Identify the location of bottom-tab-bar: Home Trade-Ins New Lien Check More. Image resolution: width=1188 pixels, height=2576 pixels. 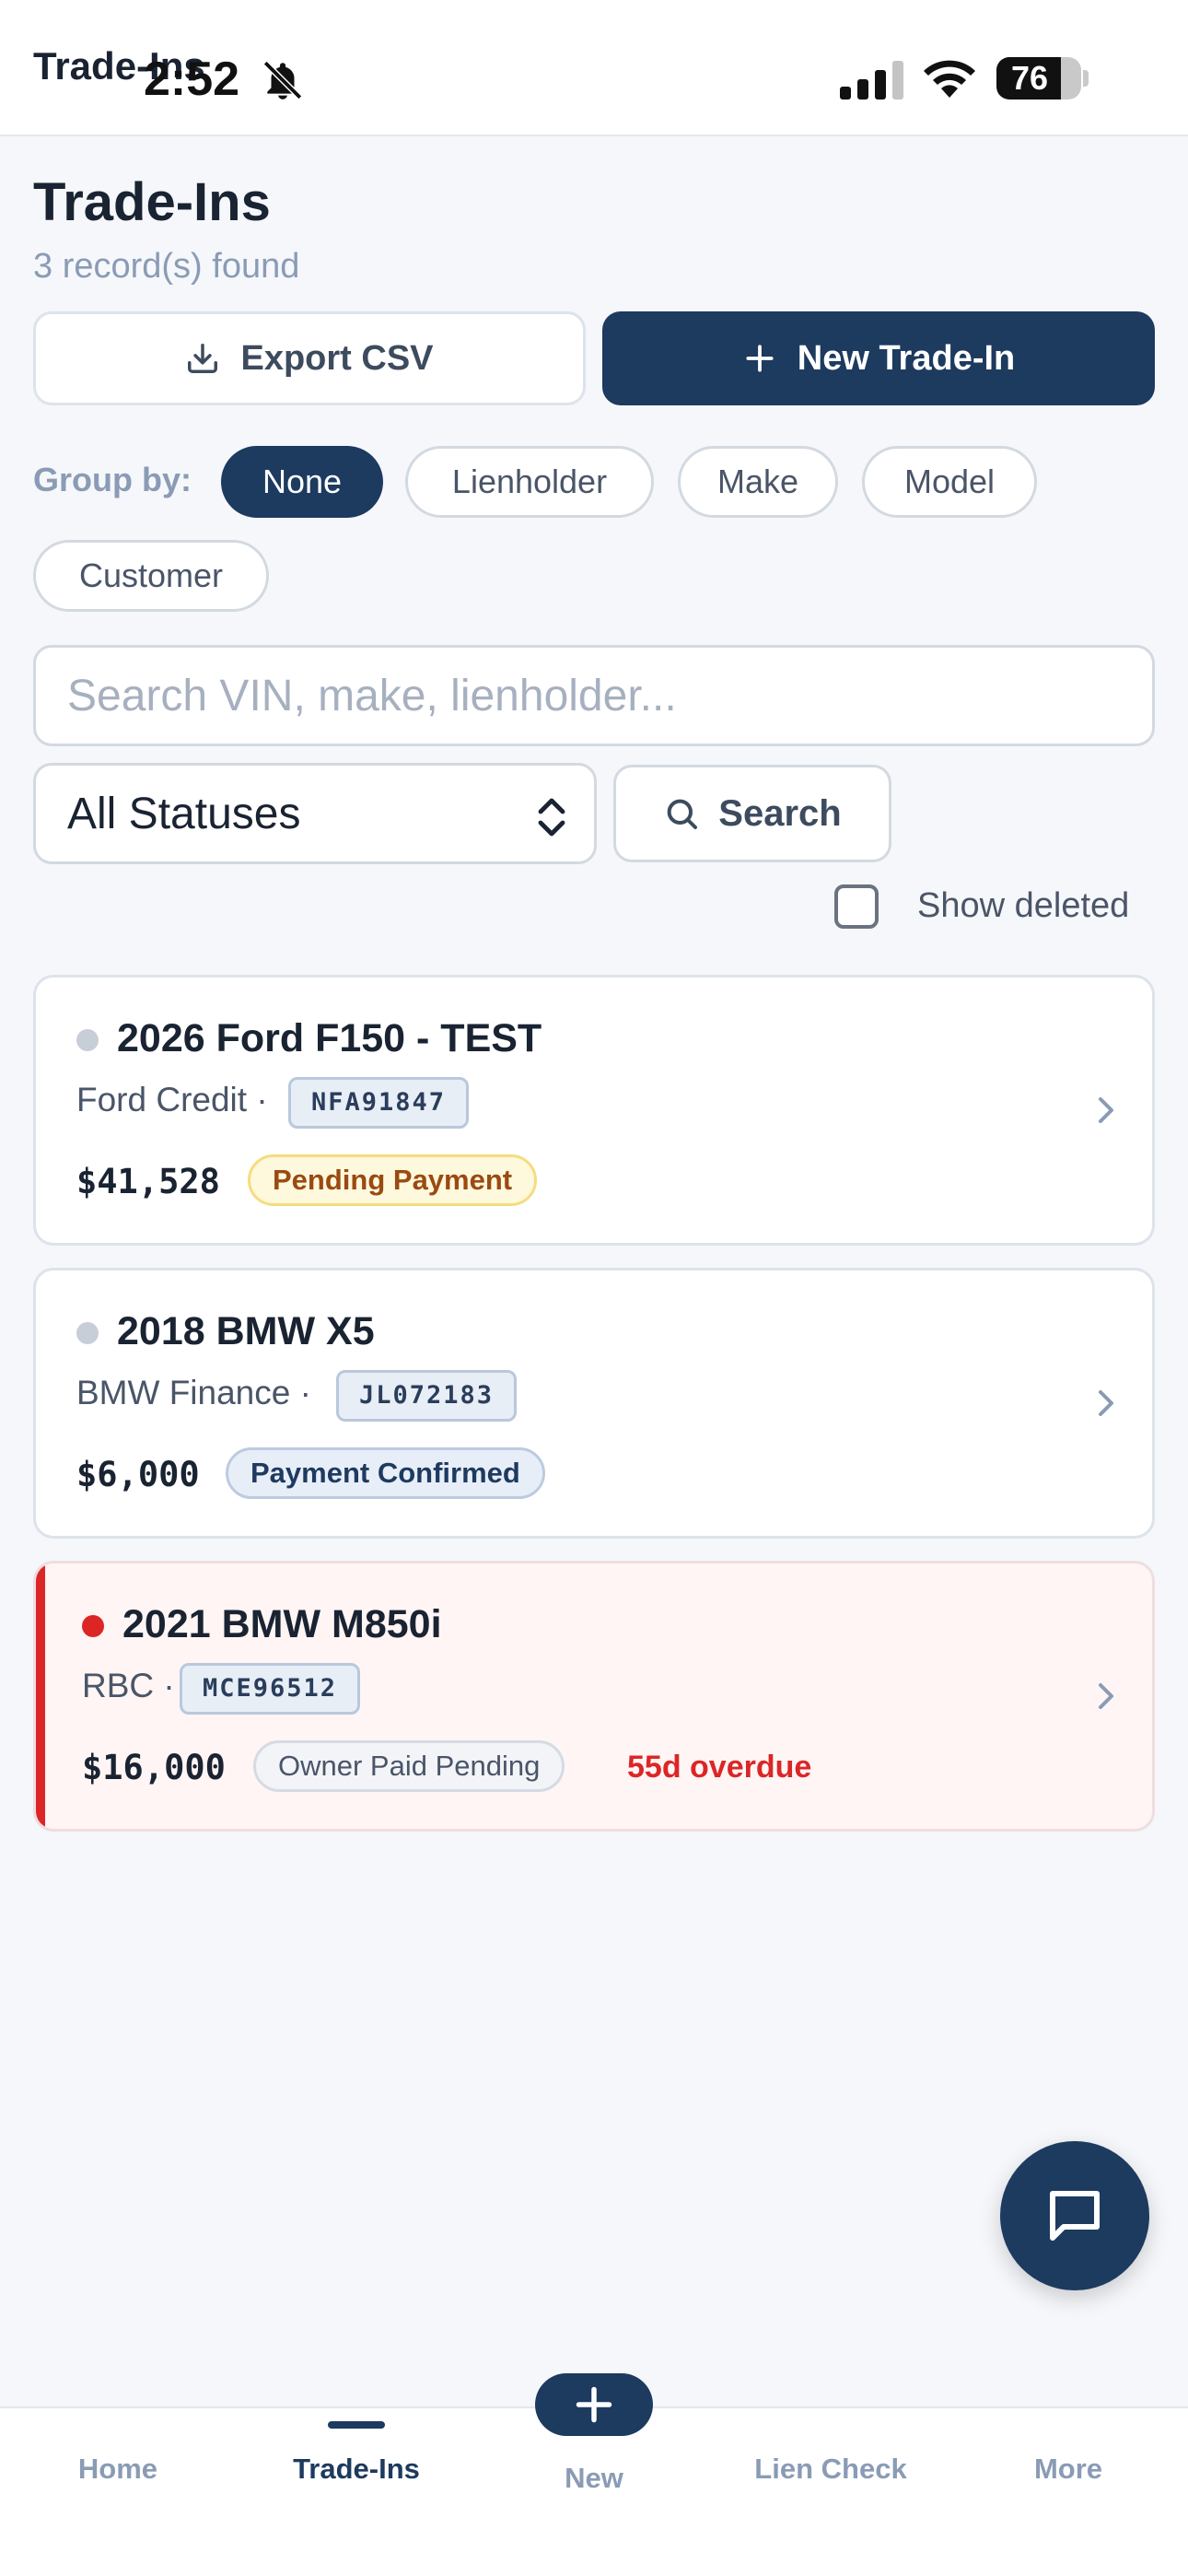
(594, 2474).